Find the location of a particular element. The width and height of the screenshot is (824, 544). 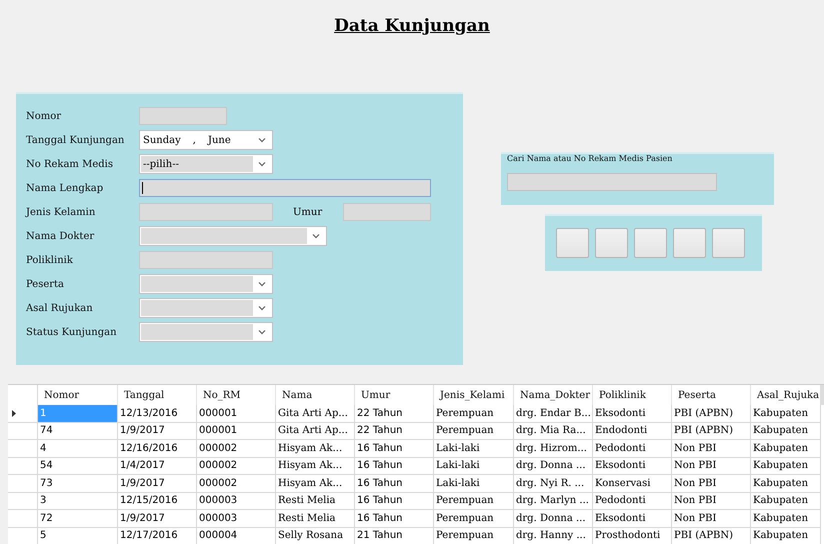

table-cell: 12/16/2016 is located at coordinates (157, 449).